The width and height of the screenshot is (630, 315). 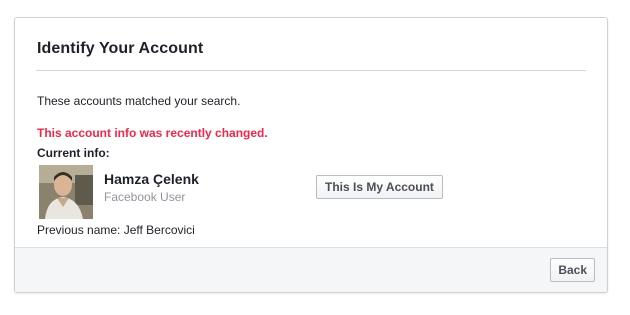 I want to click on back-button: Back, so click(x=572, y=270).